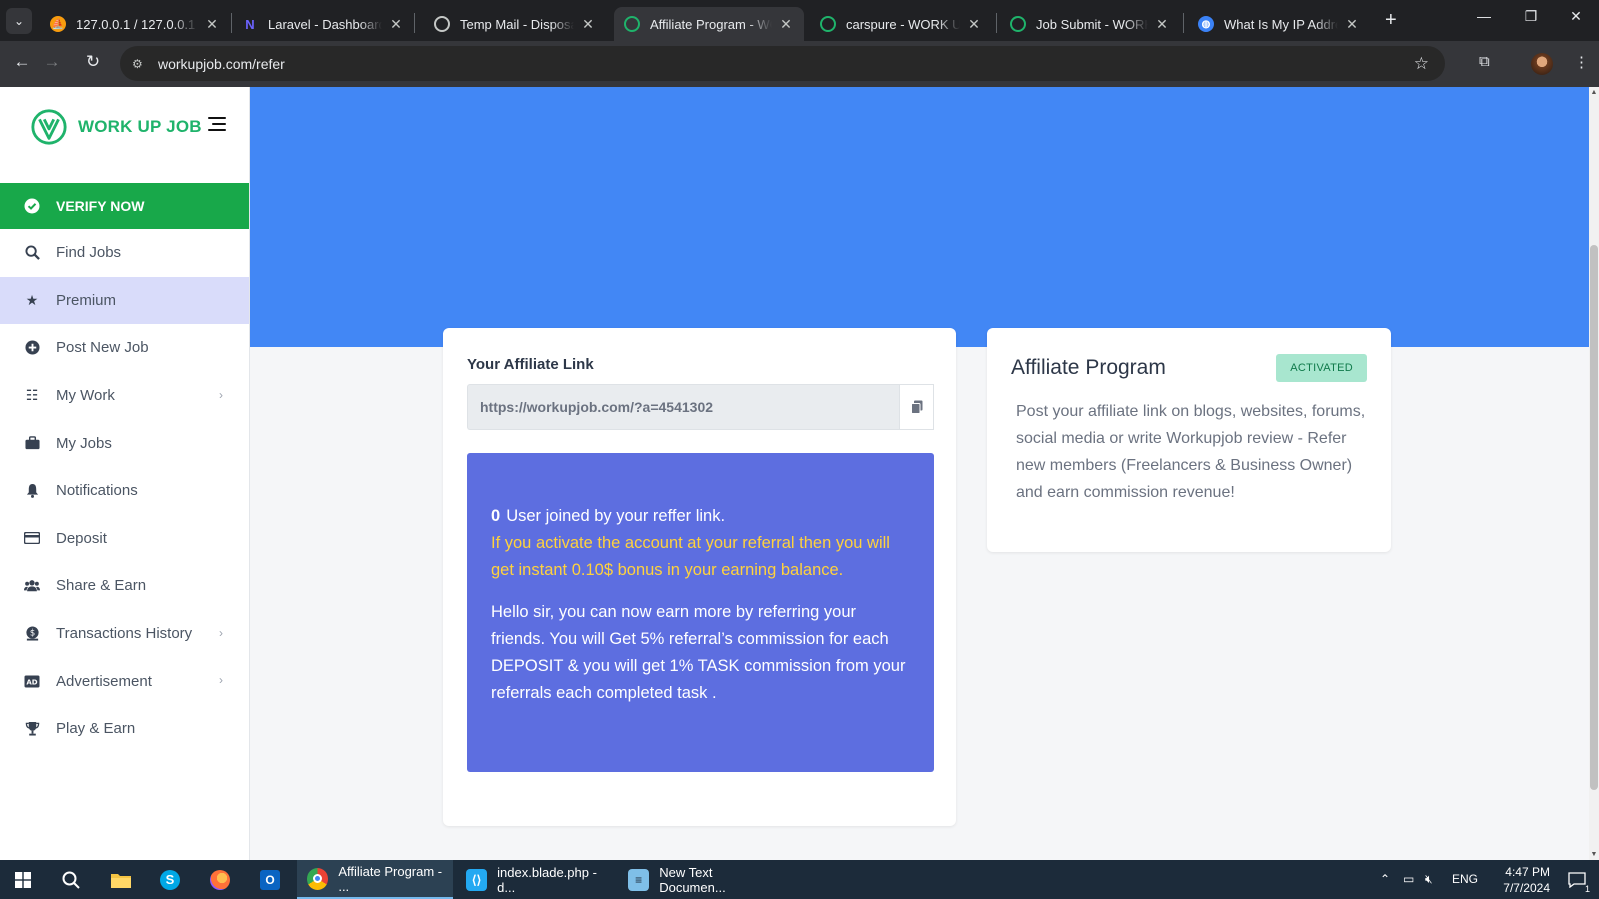 The width and height of the screenshot is (1599, 899). What do you see at coordinates (1484, 61) in the screenshot?
I see `extensions-icon: ⧉` at bounding box center [1484, 61].